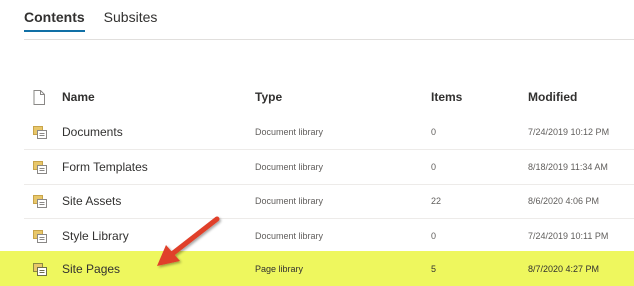 The height and width of the screenshot is (286, 634). What do you see at coordinates (552, 97) in the screenshot?
I see `column-header-modified: Modified` at bounding box center [552, 97].